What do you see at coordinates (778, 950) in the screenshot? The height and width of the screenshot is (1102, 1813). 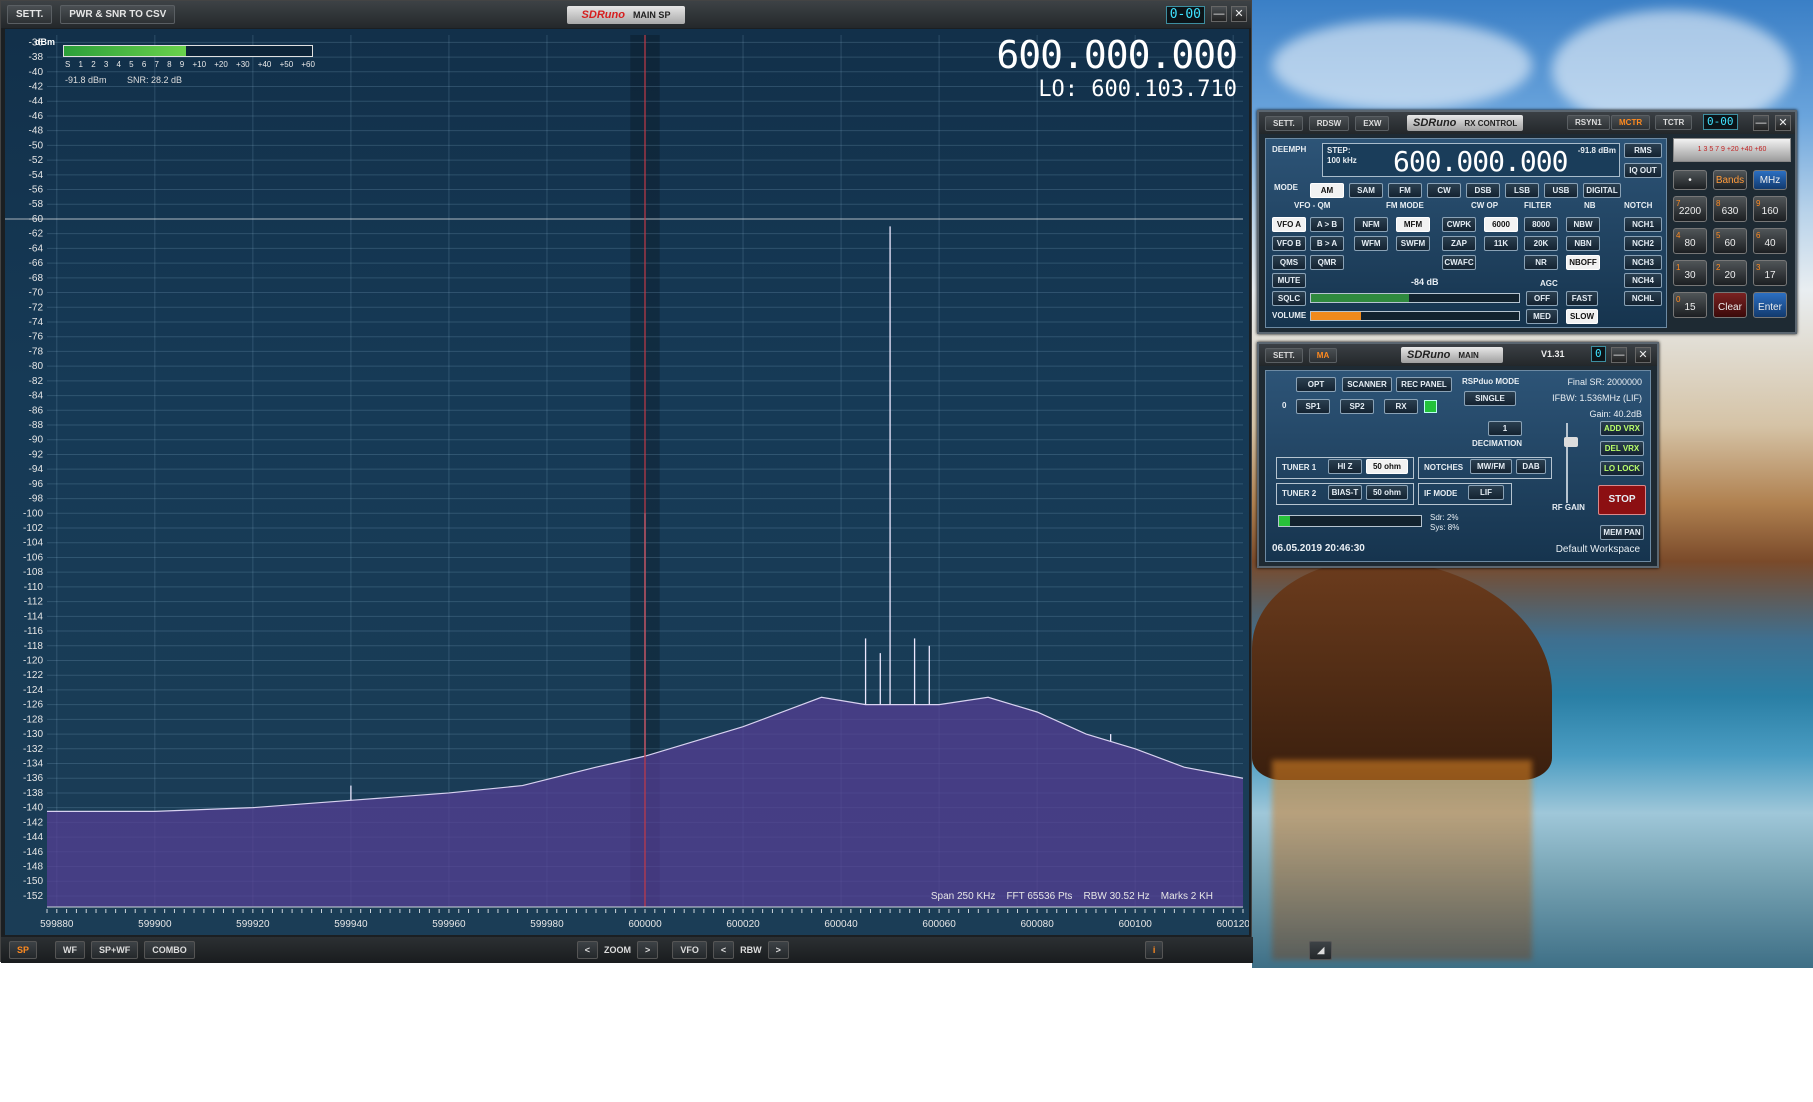 I see `rbw-increase-button: >` at bounding box center [778, 950].